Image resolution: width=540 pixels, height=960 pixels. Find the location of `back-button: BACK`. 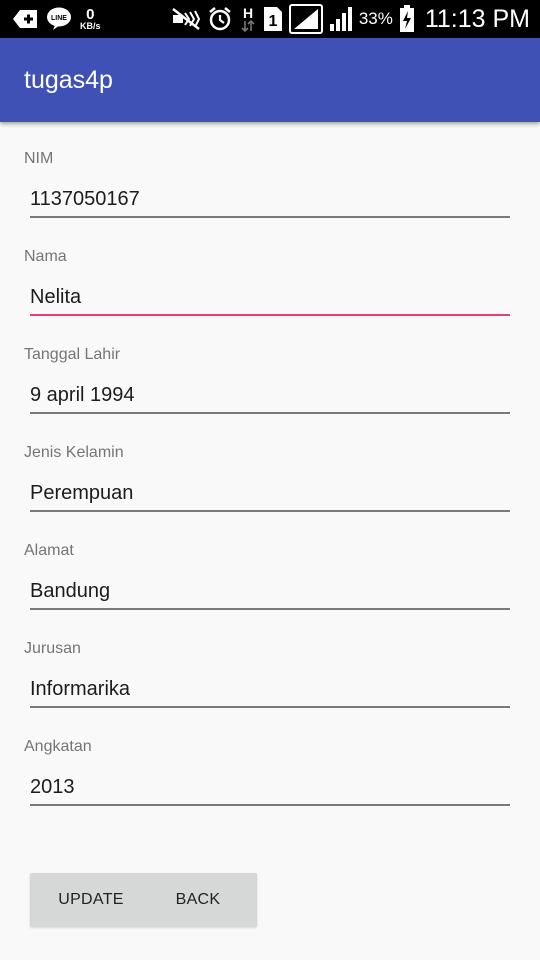

back-button: BACK is located at coordinates (198, 900).